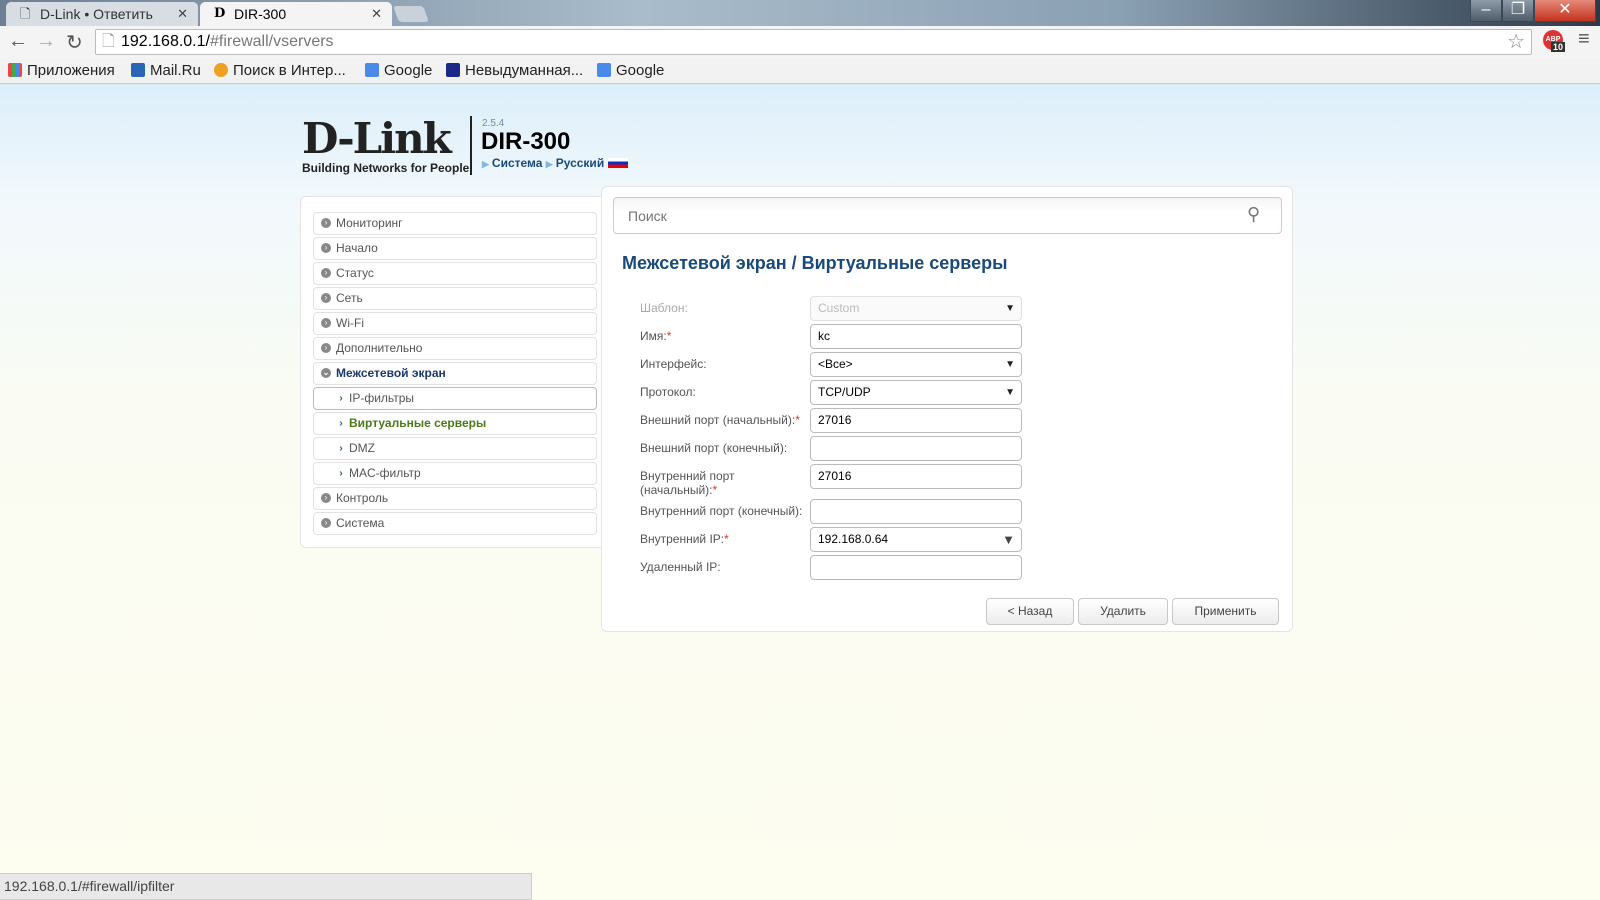 The height and width of the screenshot is (900, 1600). What do you see at coordinates (1565, 11) in the screenshot?
I see `close-window-button: ✕` at bounding box center [1565, 11].